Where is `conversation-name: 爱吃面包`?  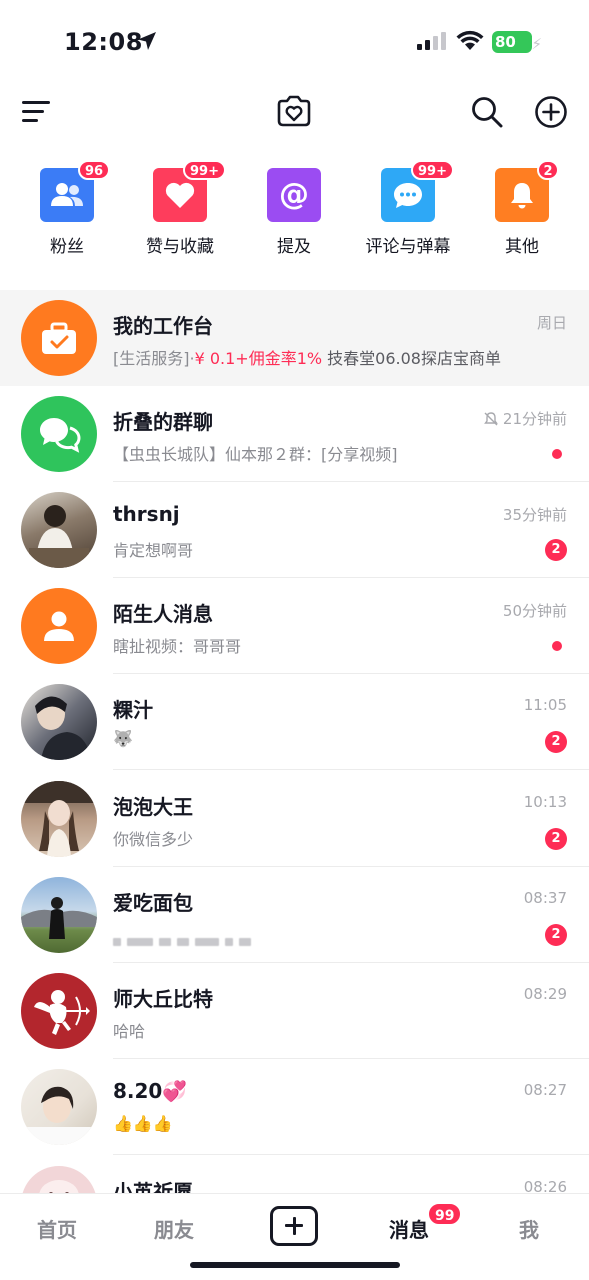
conversation-name: 爱吃面包 is located at coordinates (153, 903).